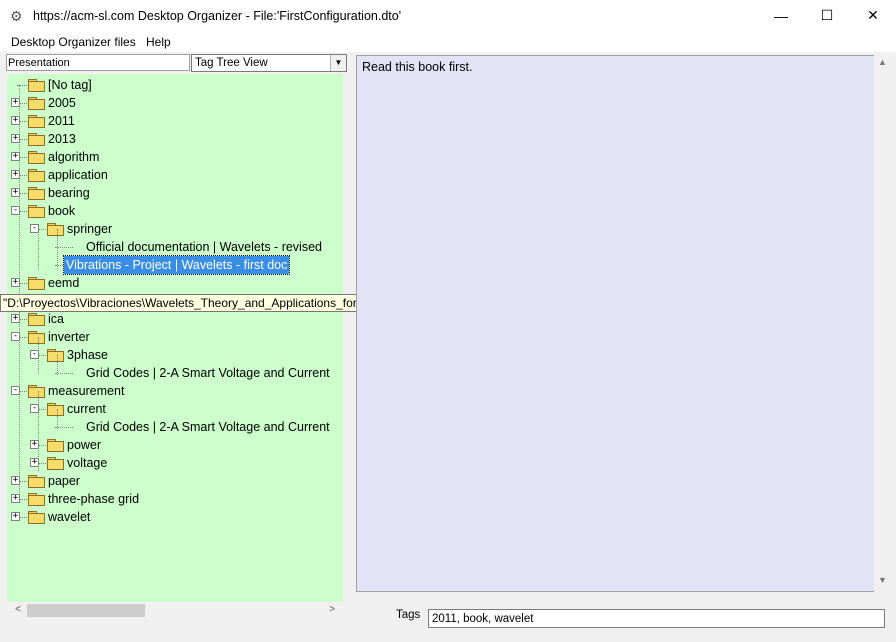 This screenshot has height=642, width=896. Describe the element at coordinates (70, 85) in the screenshot. I see `tree-node-label: [No tag]` at that location.